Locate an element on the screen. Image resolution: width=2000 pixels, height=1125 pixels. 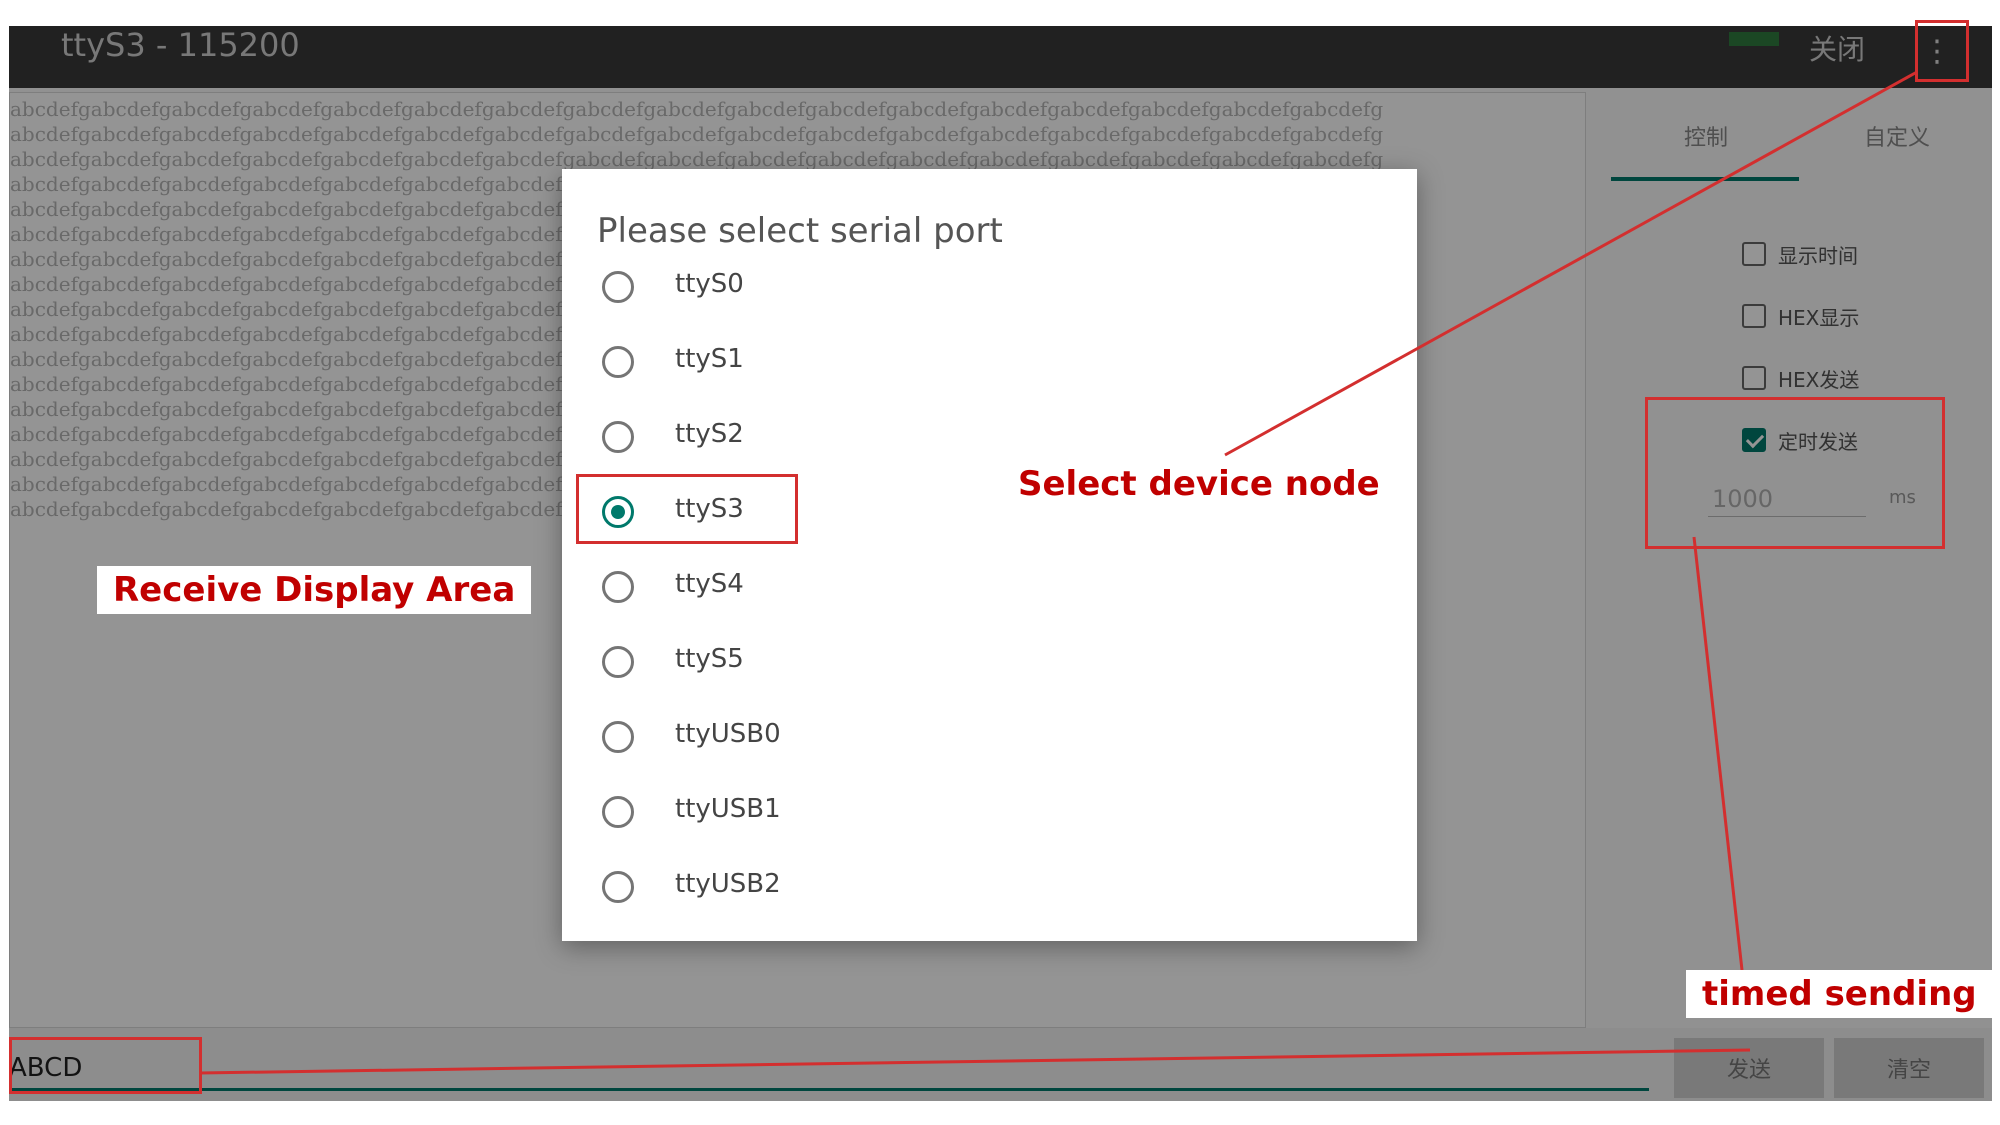
send-input-highlight-box is located at coordinates (105, 1065).